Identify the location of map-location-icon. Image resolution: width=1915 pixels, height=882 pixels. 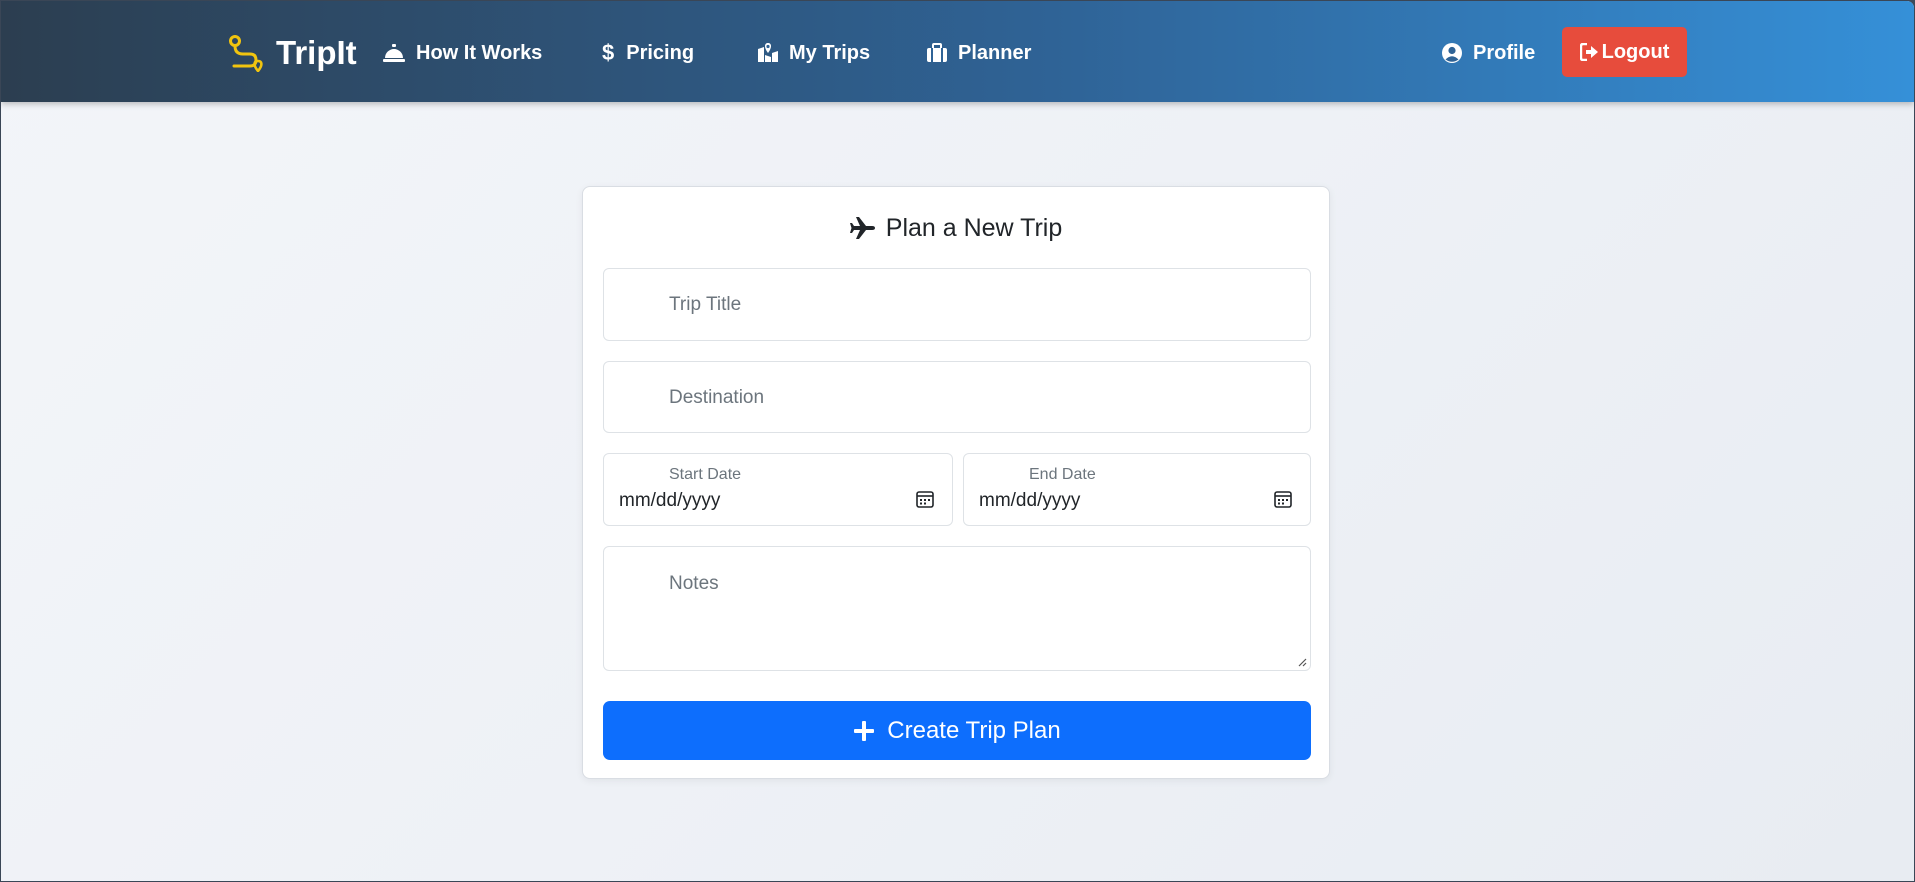
(768, 52).